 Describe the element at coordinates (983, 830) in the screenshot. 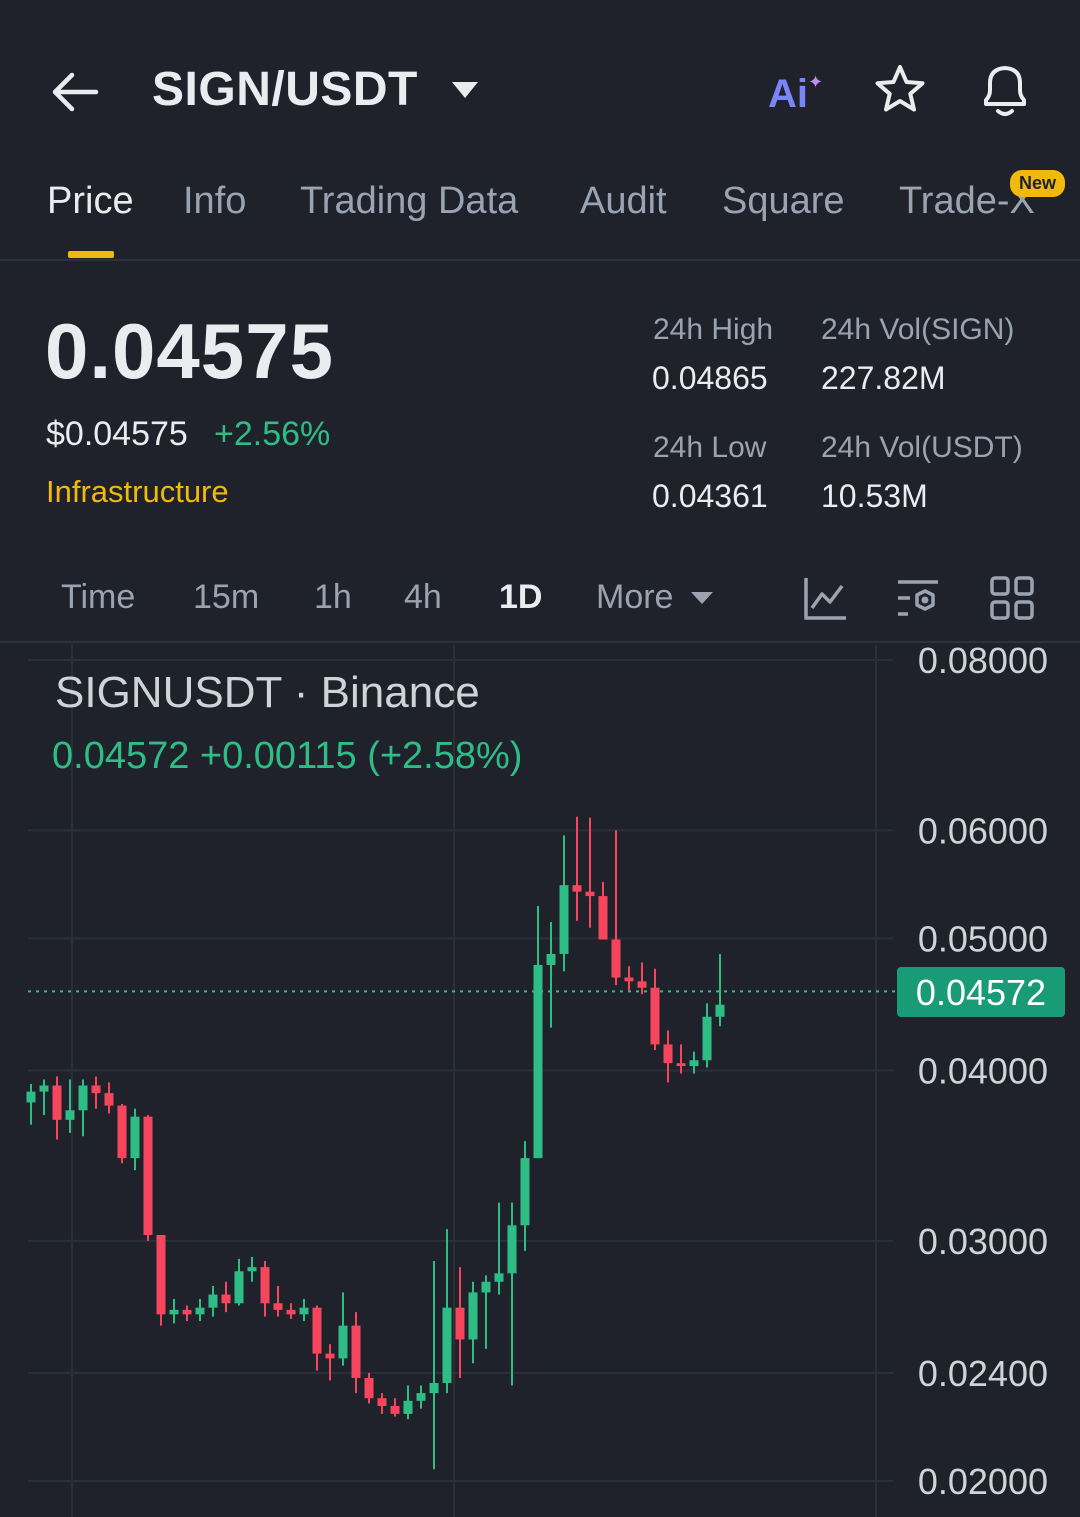

I see `y-axis-tick-label: 0.06000` at that location.